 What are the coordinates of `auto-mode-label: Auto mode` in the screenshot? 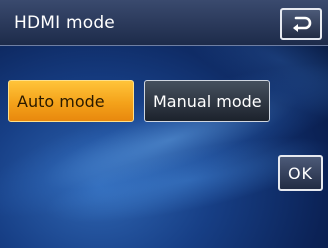 It's located at (61, 101).